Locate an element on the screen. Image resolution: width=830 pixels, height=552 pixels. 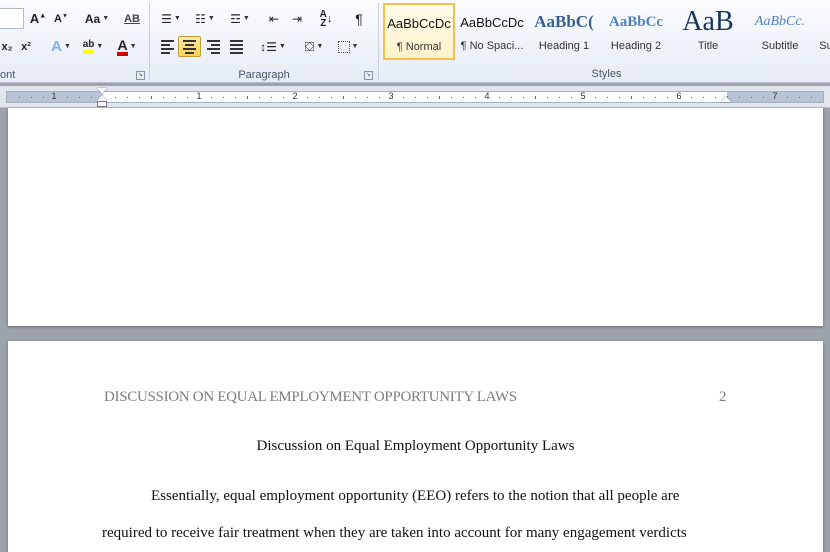
style-normal: AaBbCcDc ¶ Normal is located at coordinates (419, 31).